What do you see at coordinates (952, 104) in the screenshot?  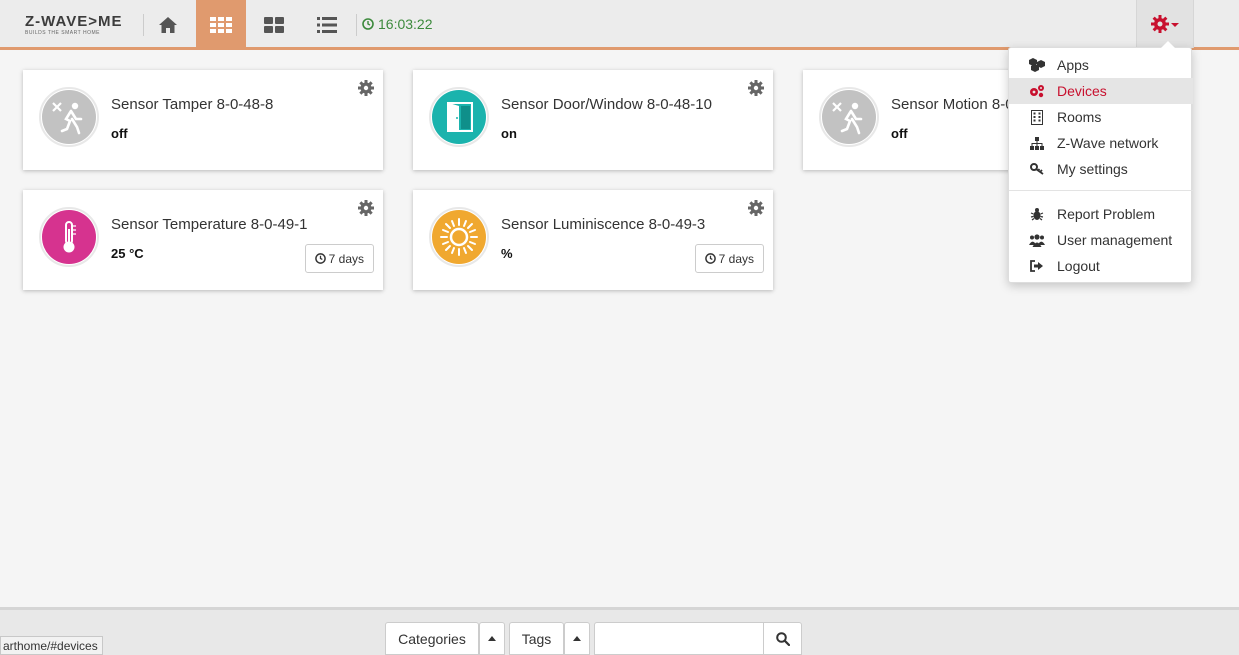 I see `device-title: Sensor Motion 8-0` at bounding box center [952, 104].